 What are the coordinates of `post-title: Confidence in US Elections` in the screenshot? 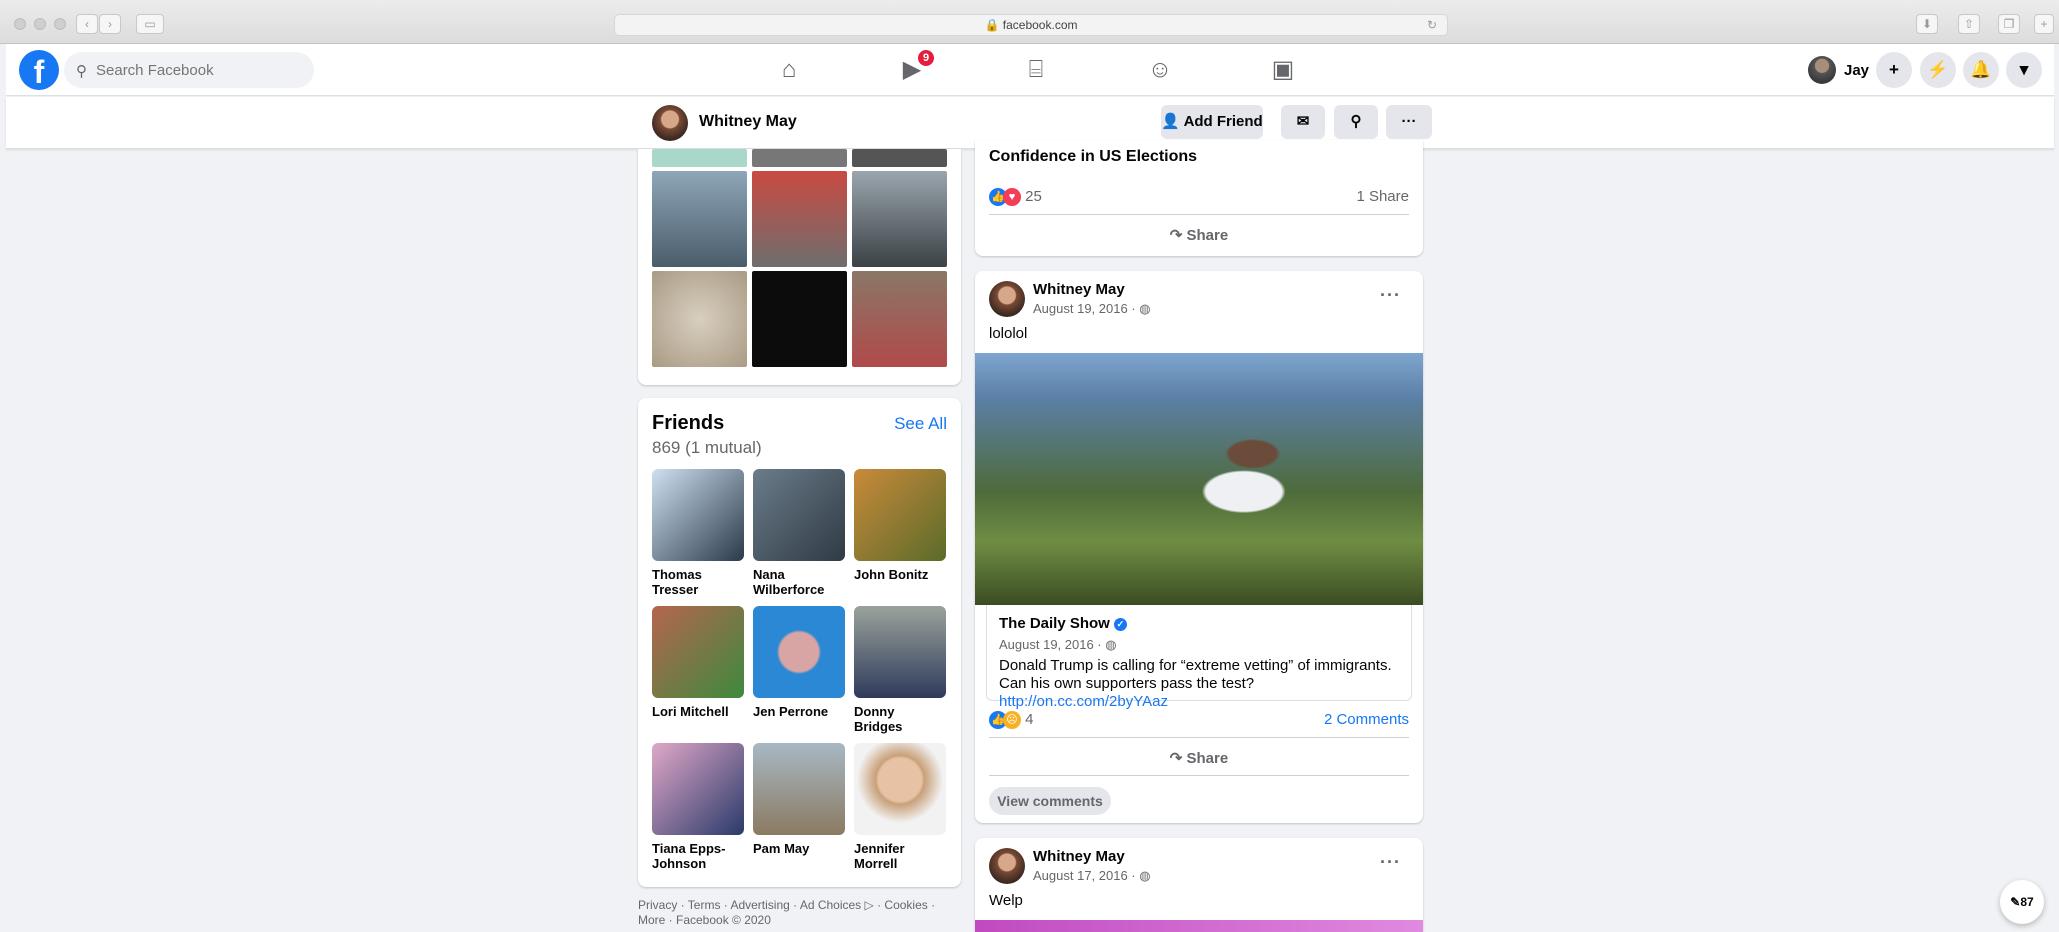 It's located at (1093, 157).